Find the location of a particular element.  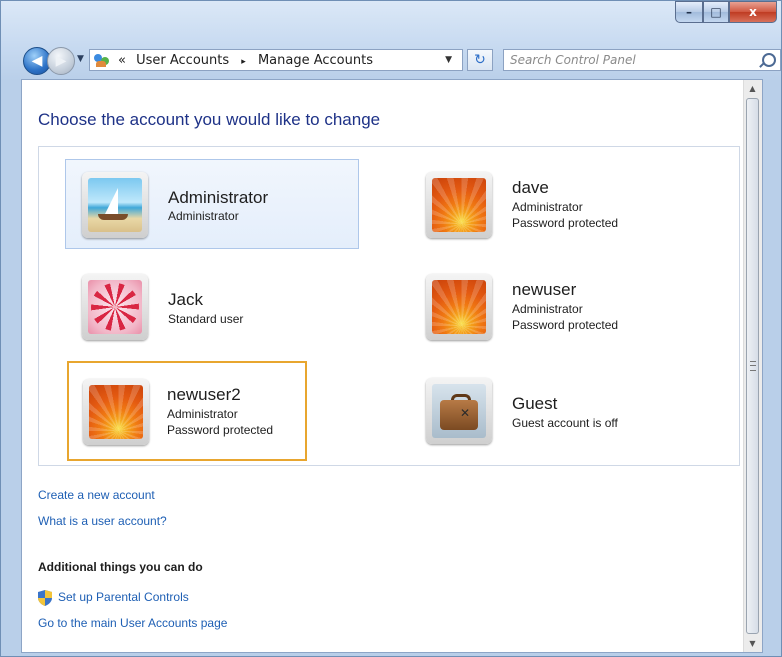

minimize-button: – is located at coordinates (689, 12).